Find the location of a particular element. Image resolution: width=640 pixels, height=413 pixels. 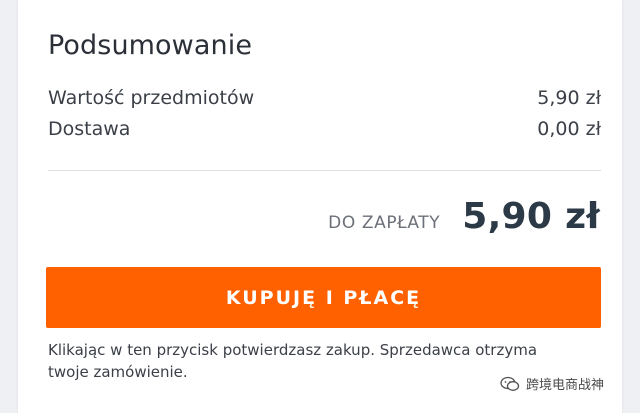

watermark-text: 跨境电商战神 is located at coordinates (565, 385).